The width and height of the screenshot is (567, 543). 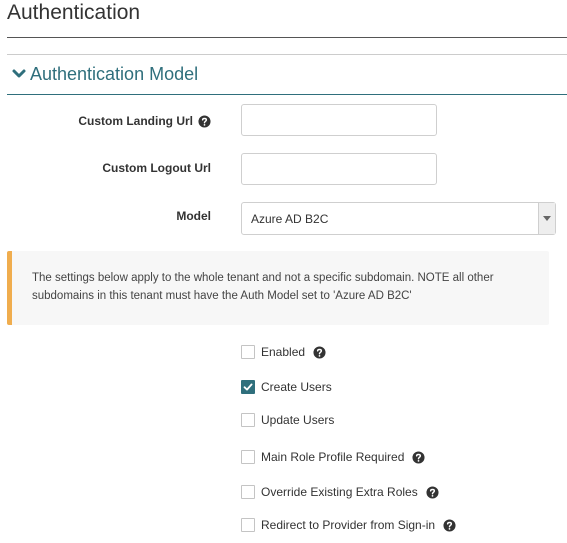 I want to click on caret-down-icon, so click(x=547, y=218).